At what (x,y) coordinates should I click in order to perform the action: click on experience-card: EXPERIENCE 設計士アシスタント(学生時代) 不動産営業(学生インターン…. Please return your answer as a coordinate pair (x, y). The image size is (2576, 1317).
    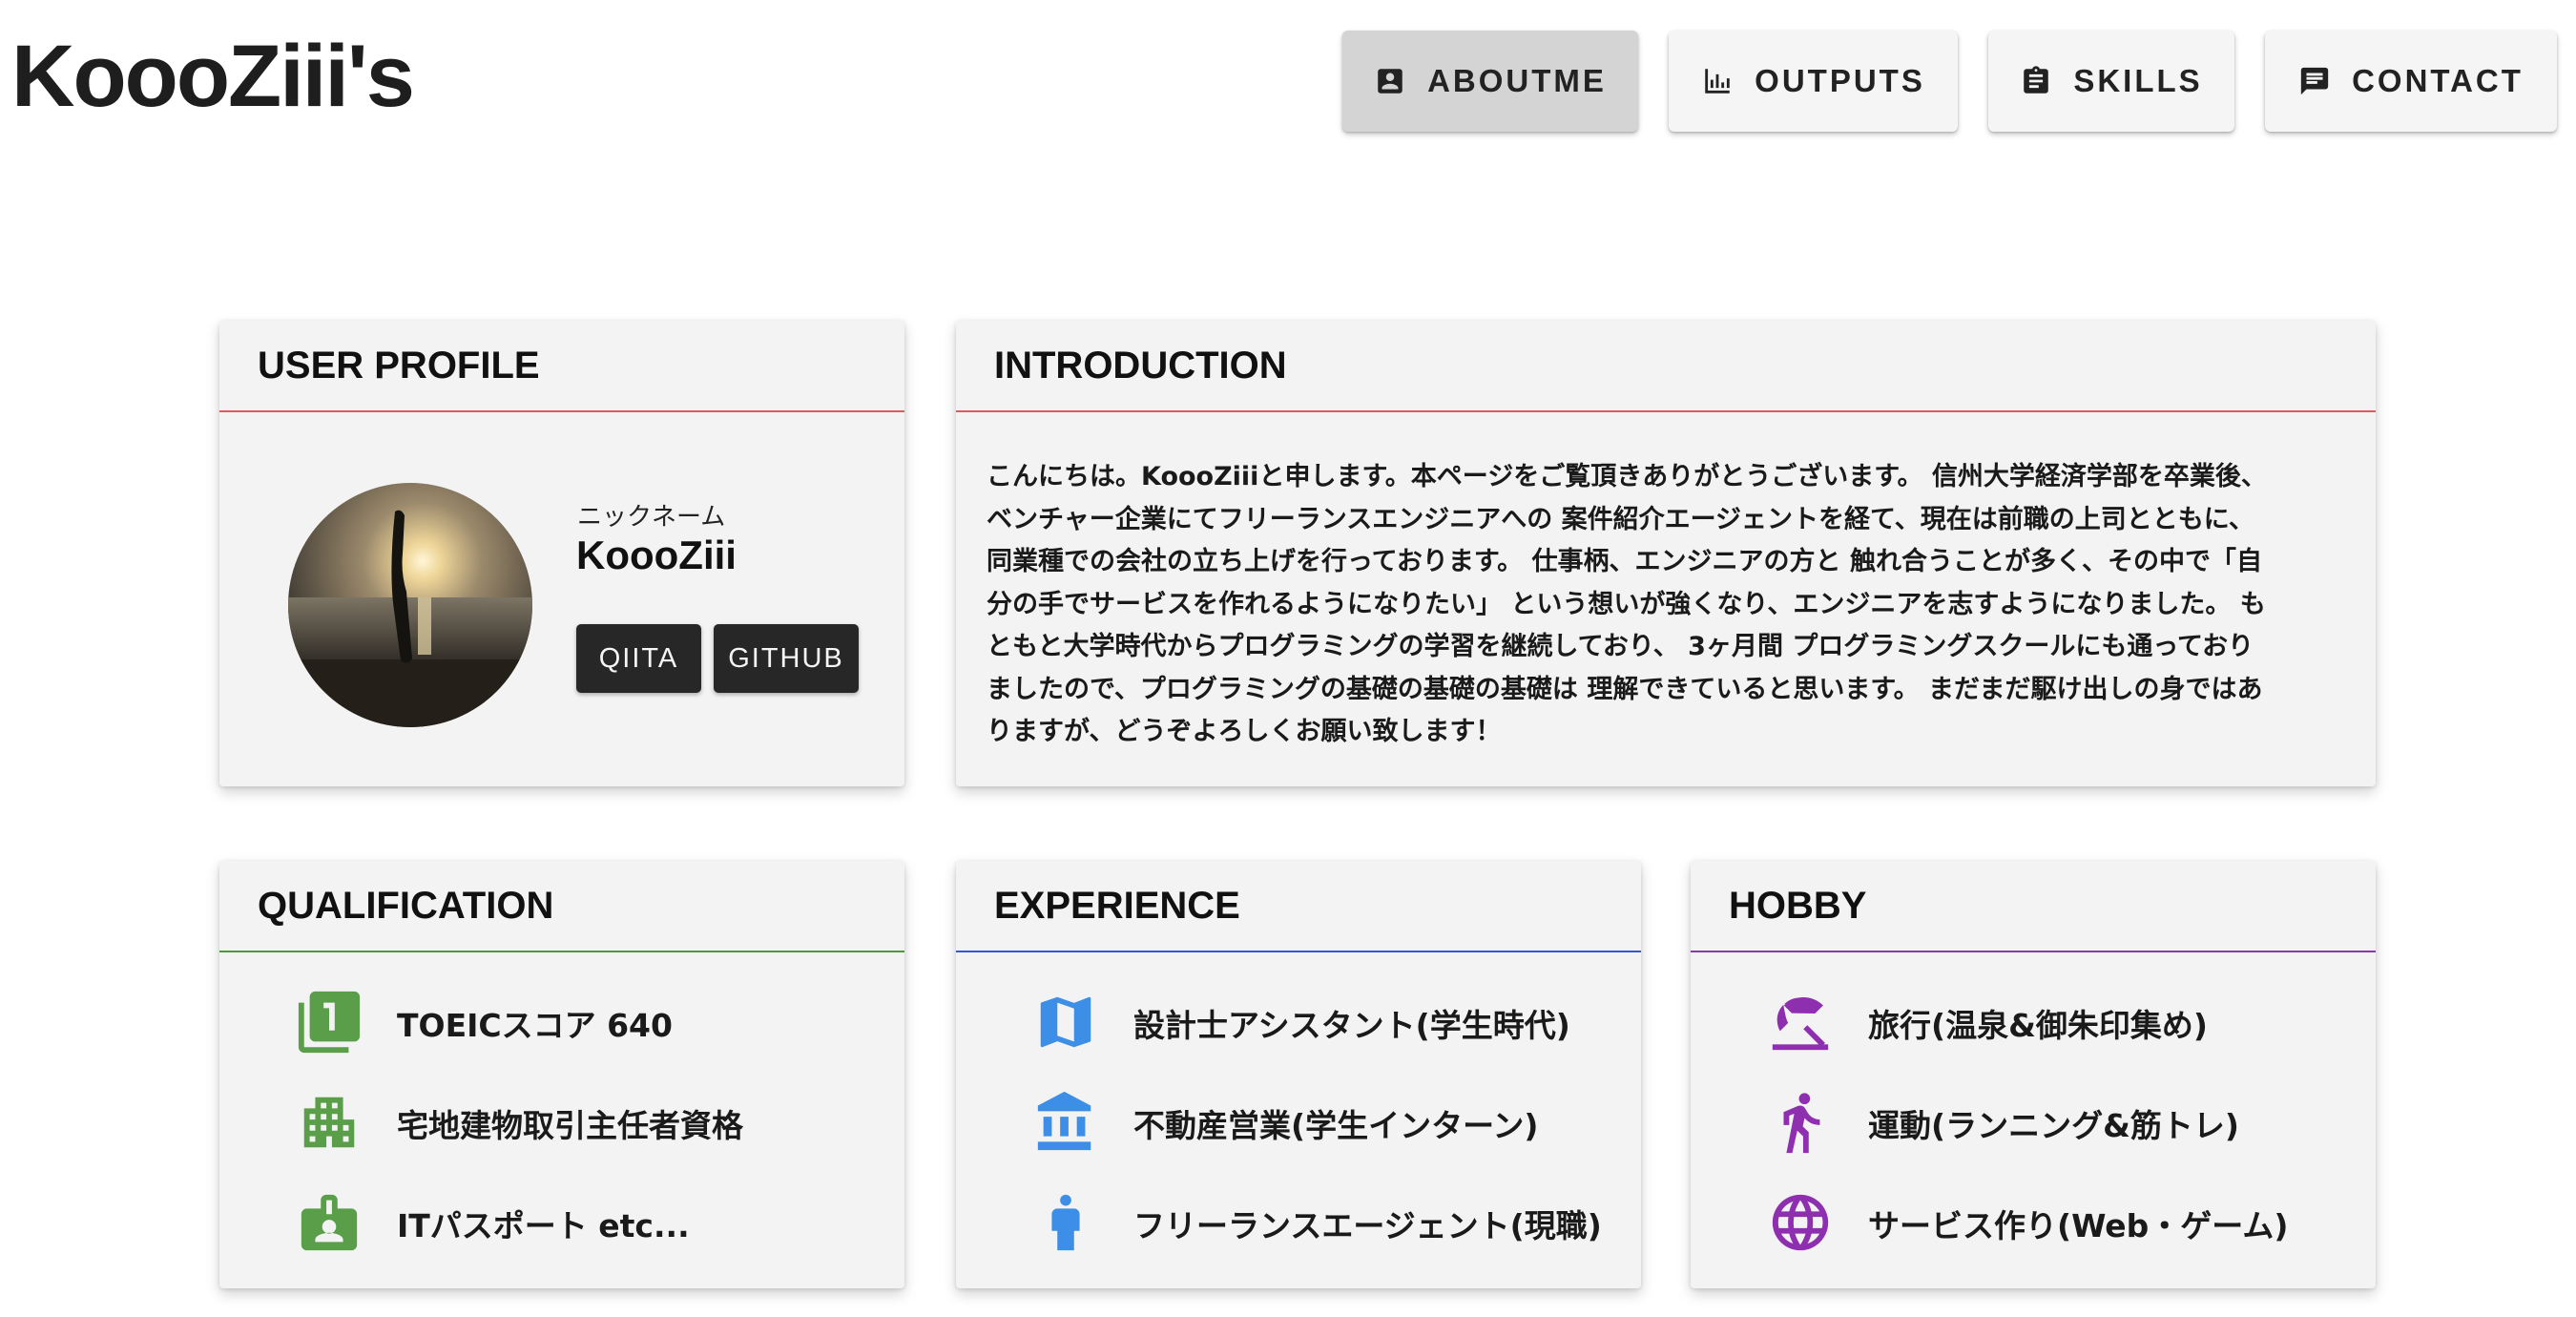
    Looking at the image, I should click on (1298, 1075).